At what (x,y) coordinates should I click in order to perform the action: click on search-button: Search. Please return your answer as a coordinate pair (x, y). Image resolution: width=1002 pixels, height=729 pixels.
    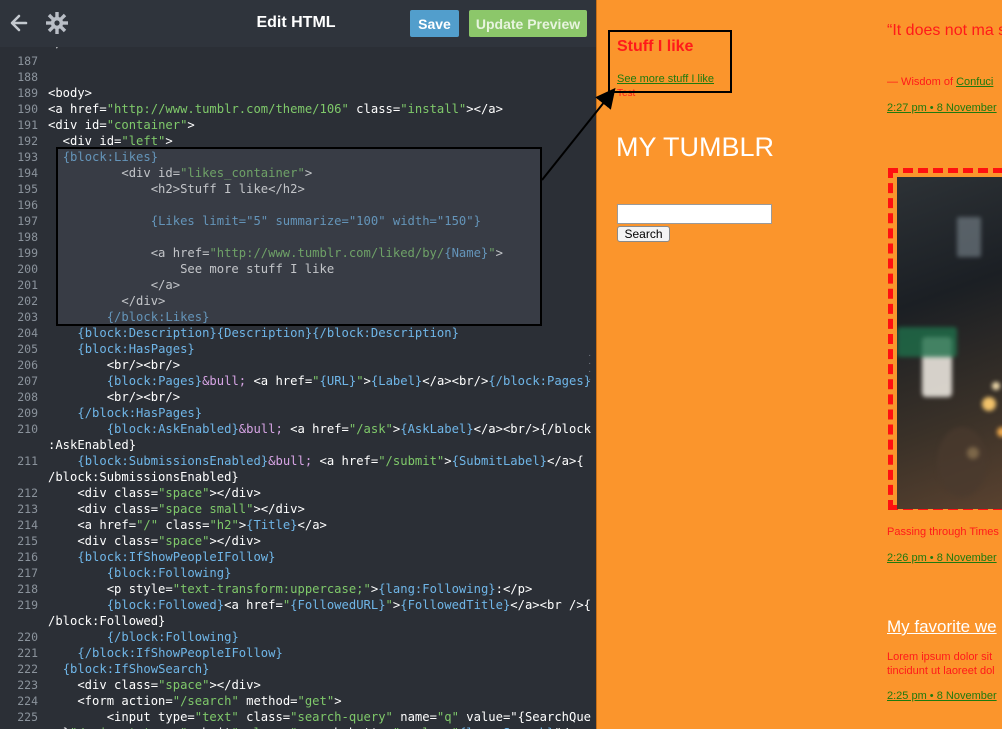
    Looking at the image, I should click on (643, 234).